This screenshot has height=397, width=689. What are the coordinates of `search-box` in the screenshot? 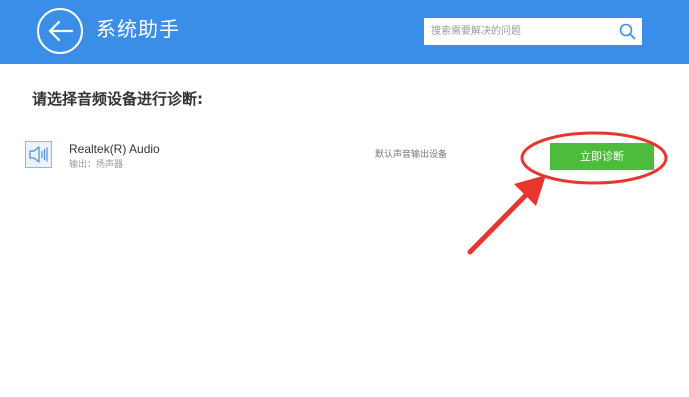 It's located at (533, 31).